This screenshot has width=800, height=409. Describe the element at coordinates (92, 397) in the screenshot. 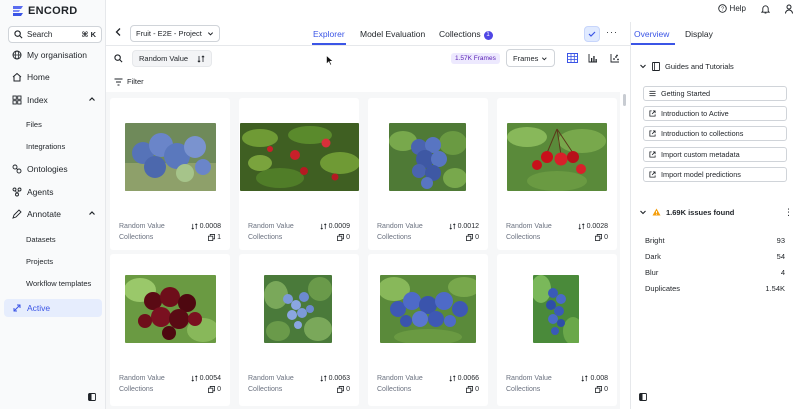

I see `collapse-sidebar-icon` at that location.